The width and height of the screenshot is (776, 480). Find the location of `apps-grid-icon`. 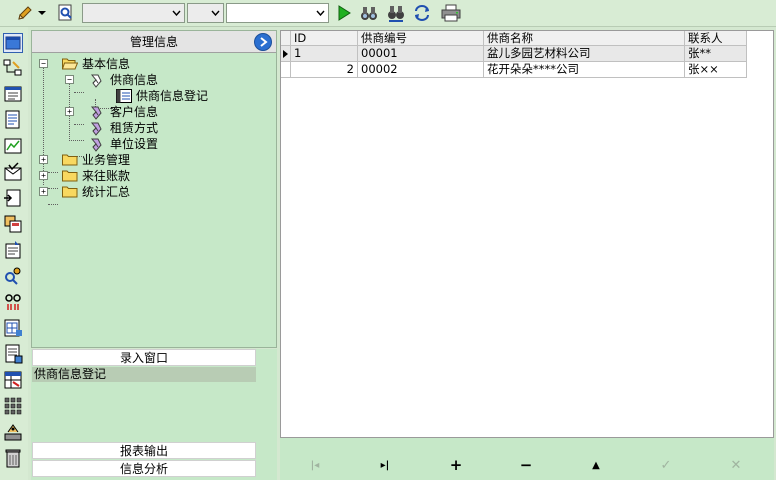

apps-grid-icon is located at coordinates (13, 406).